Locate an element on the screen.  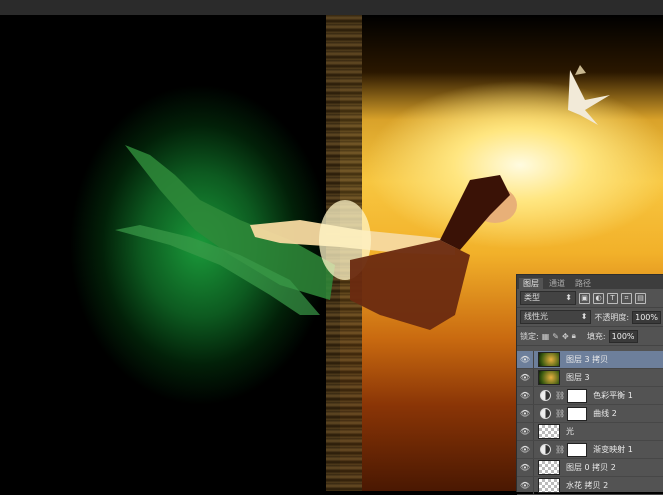
panel-tab-bar: 图层 通道 路径 is located at coordinates (590, 282).